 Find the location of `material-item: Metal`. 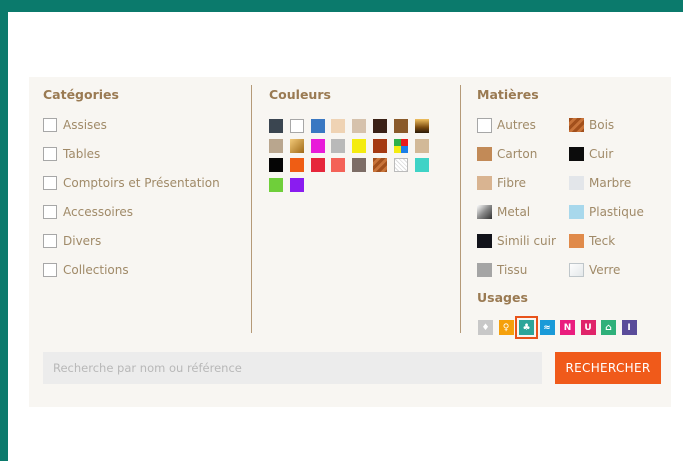

material-item: Metal is located at coordinates (503, 212).